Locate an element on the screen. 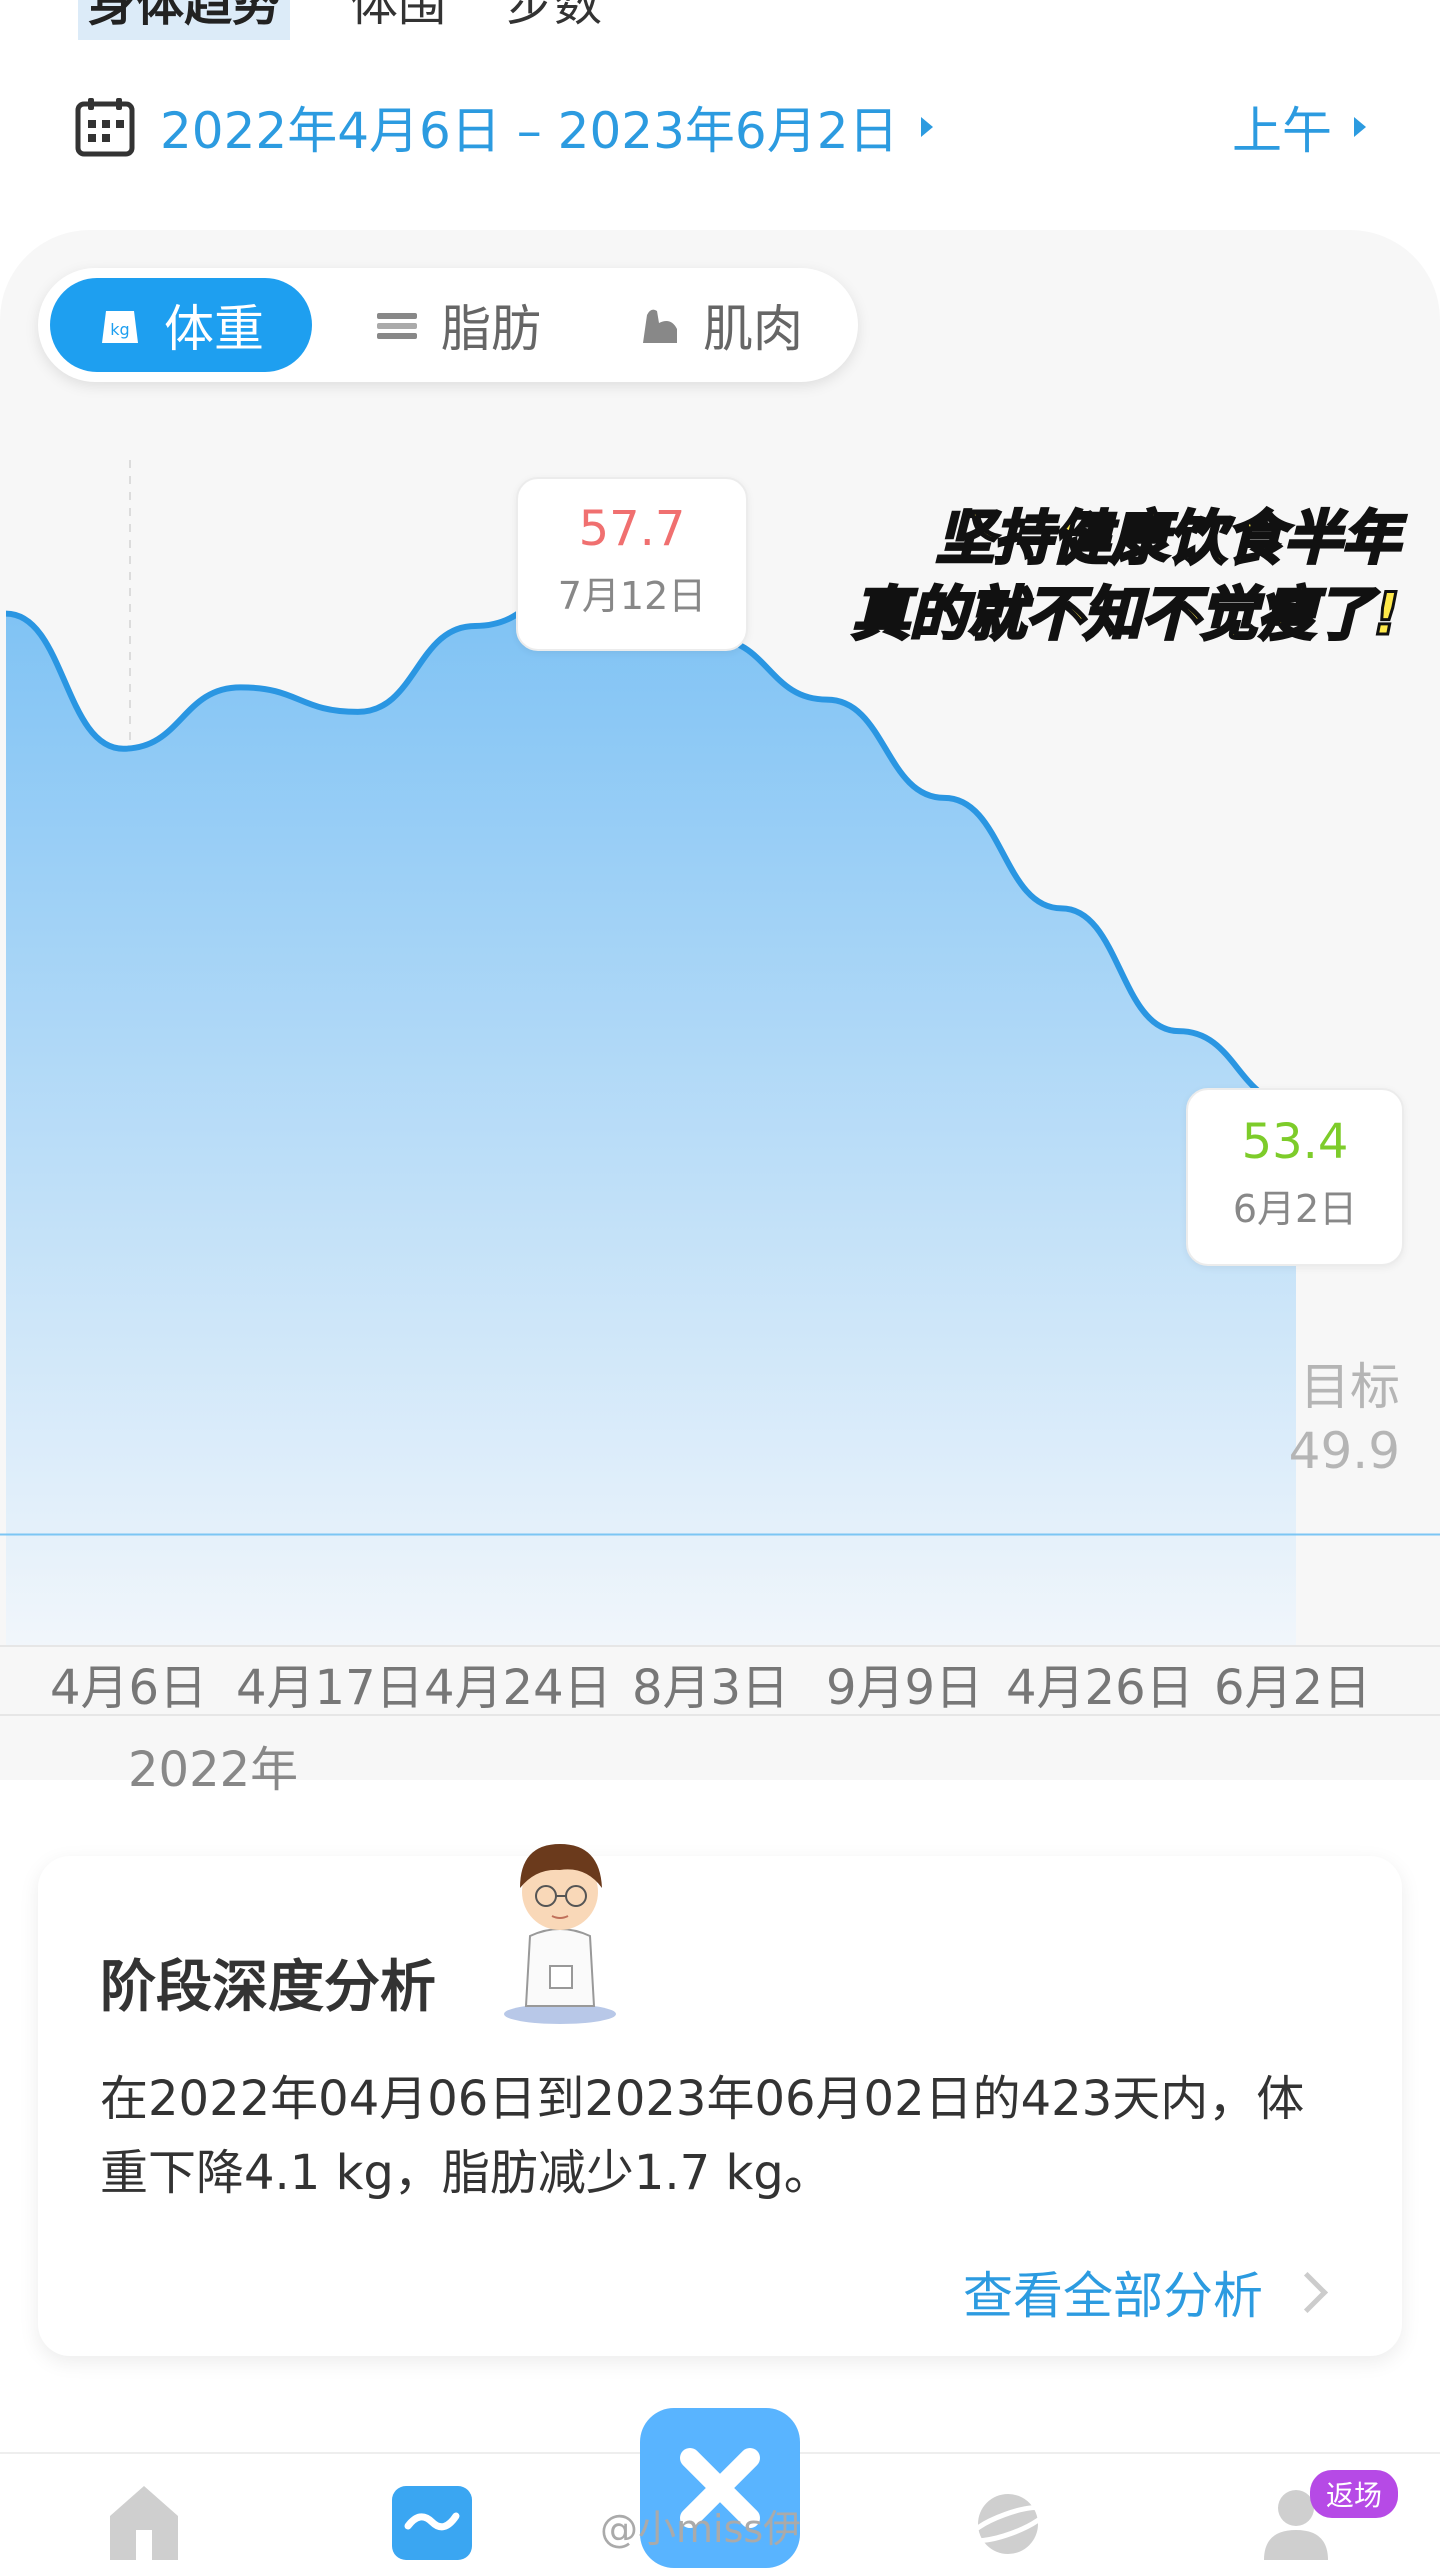 The width and height of the screenshot is (1440, 2572). tab-girth: 体围 is located at coordinates (398, 20).